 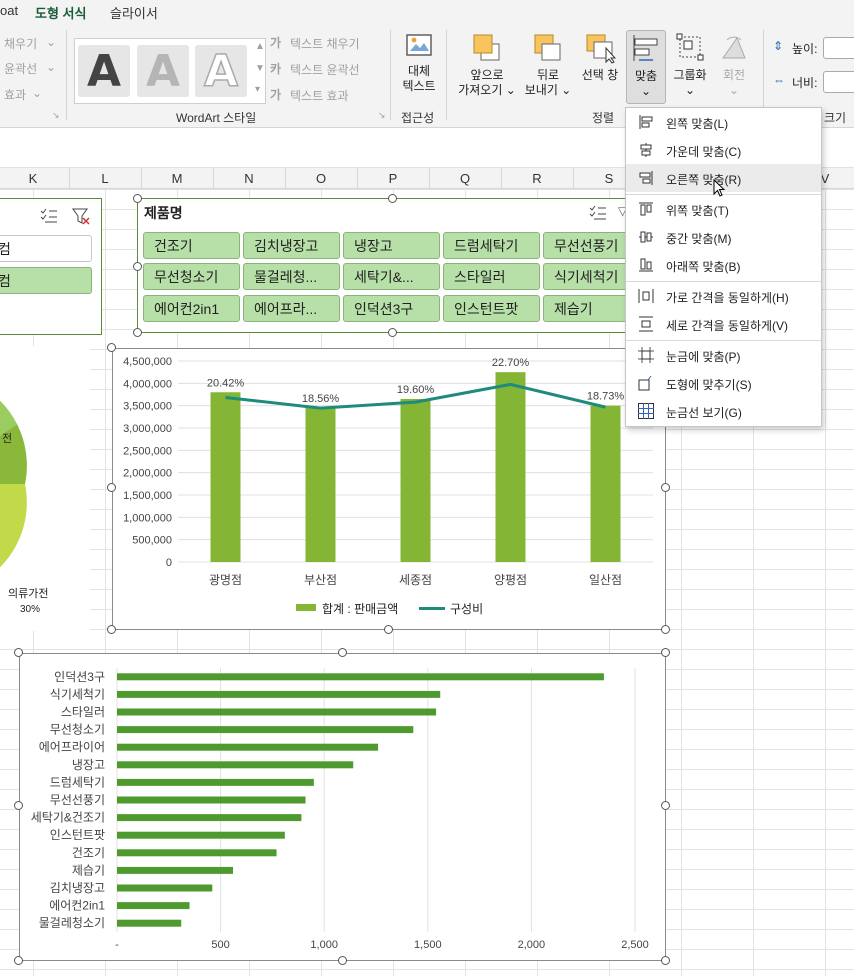 What do you see at coordinates (838, 82) in the screenshot?
I see `width-input` at bounding box center [838, 82].